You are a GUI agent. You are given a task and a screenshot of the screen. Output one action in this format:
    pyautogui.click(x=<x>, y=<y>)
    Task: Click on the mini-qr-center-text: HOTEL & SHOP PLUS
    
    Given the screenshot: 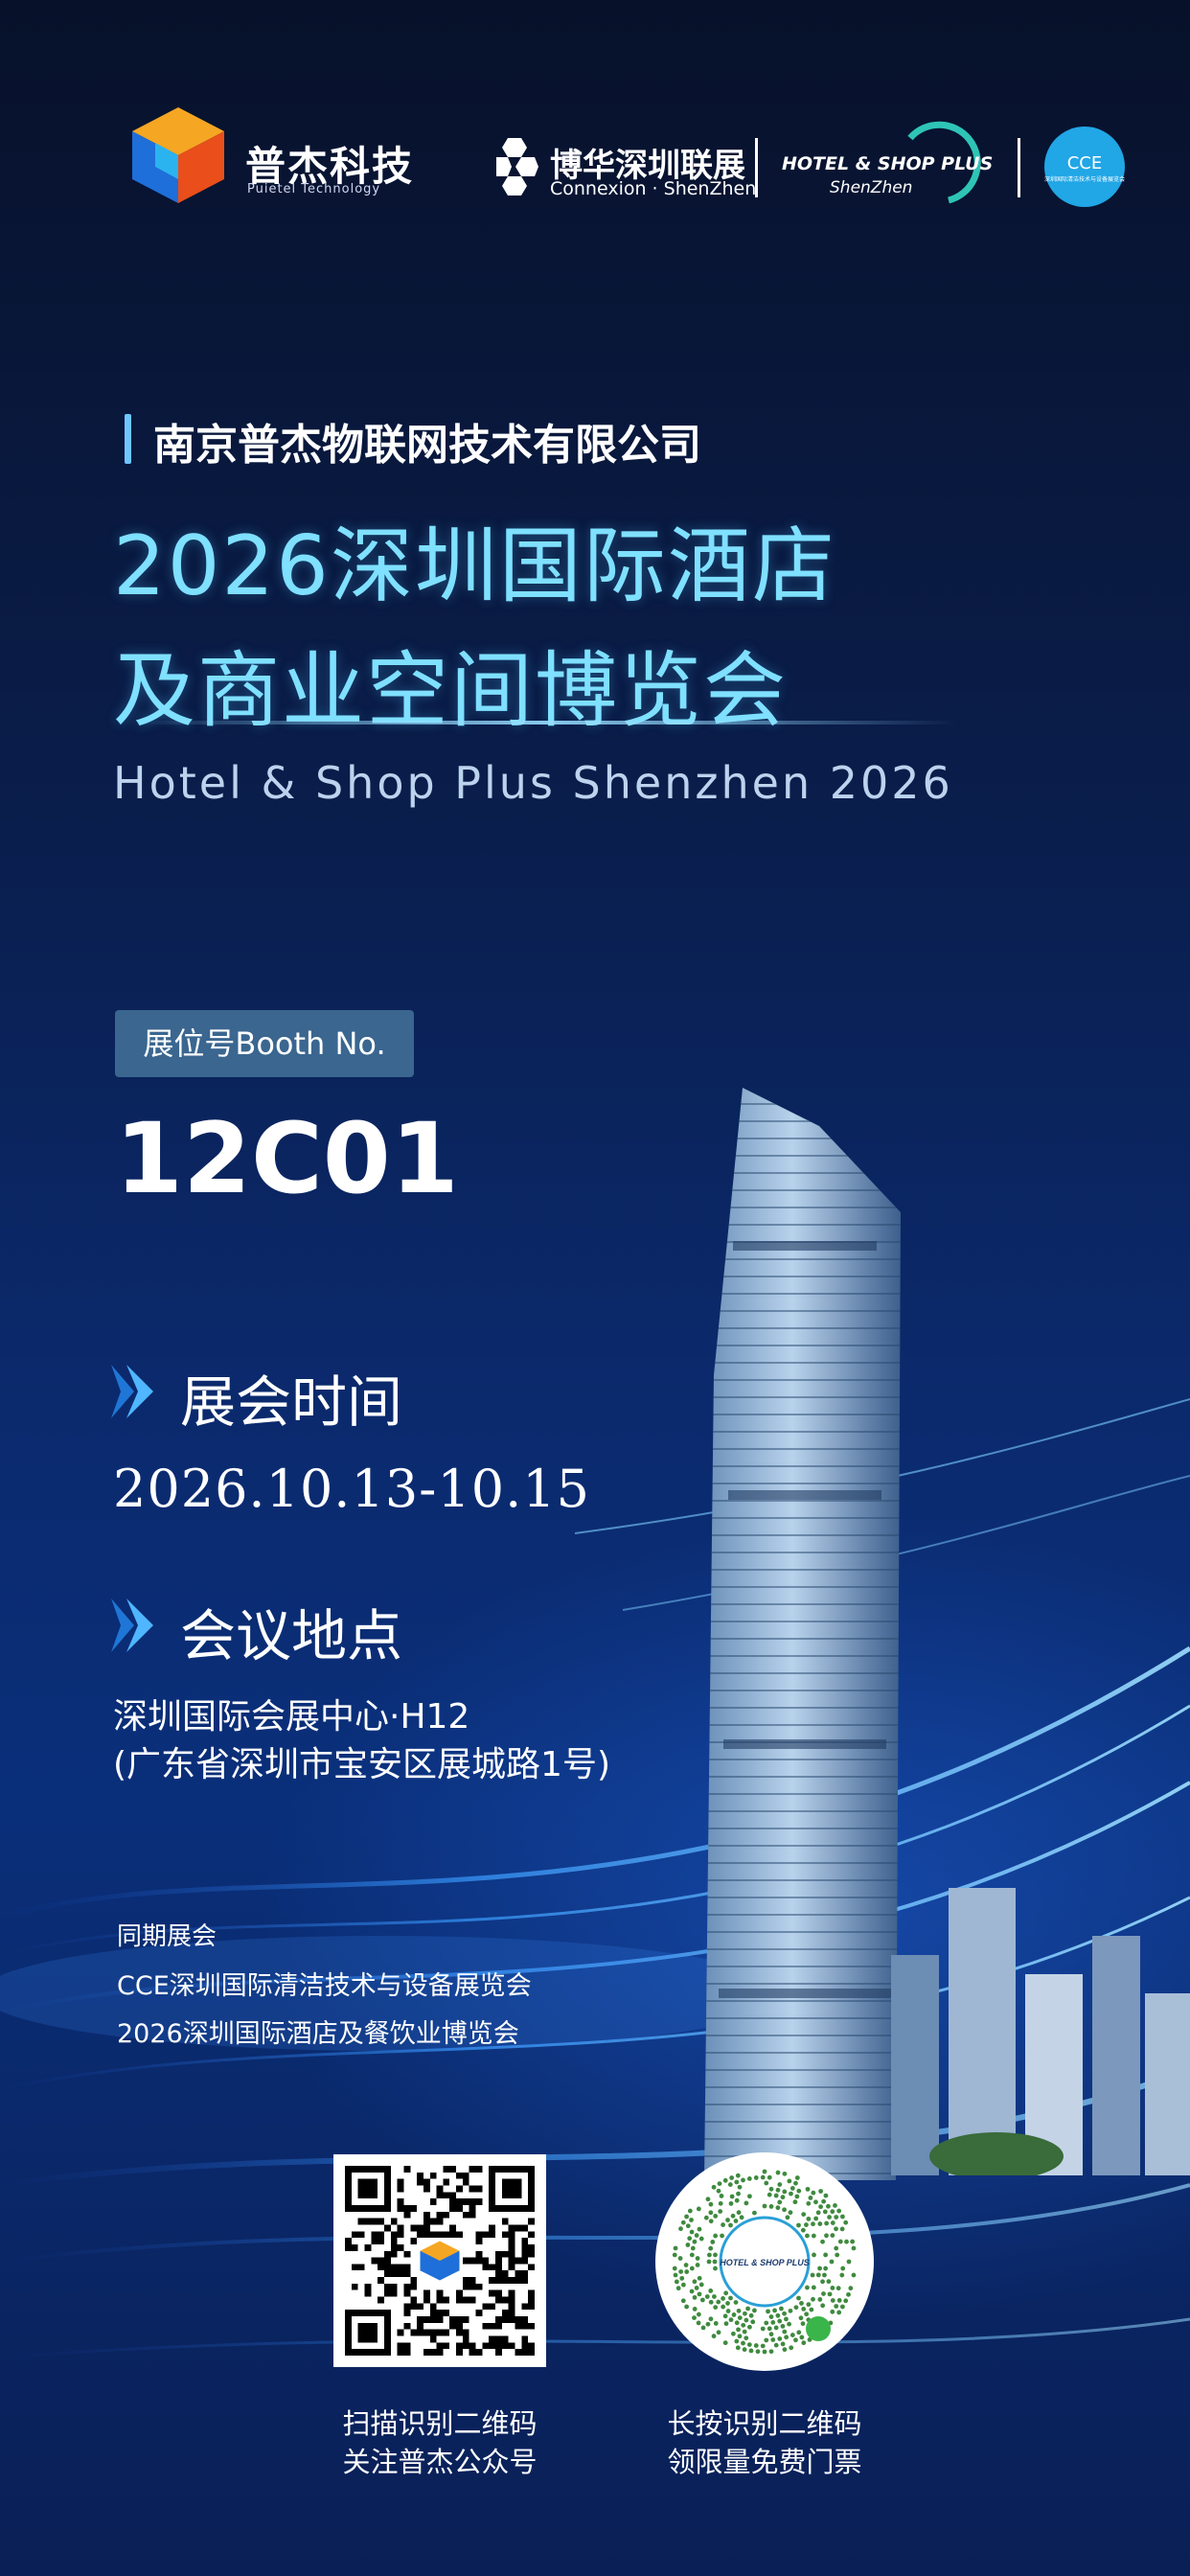 What is the action you would take?
    pyautogui.click(x=765, y=2262)
    